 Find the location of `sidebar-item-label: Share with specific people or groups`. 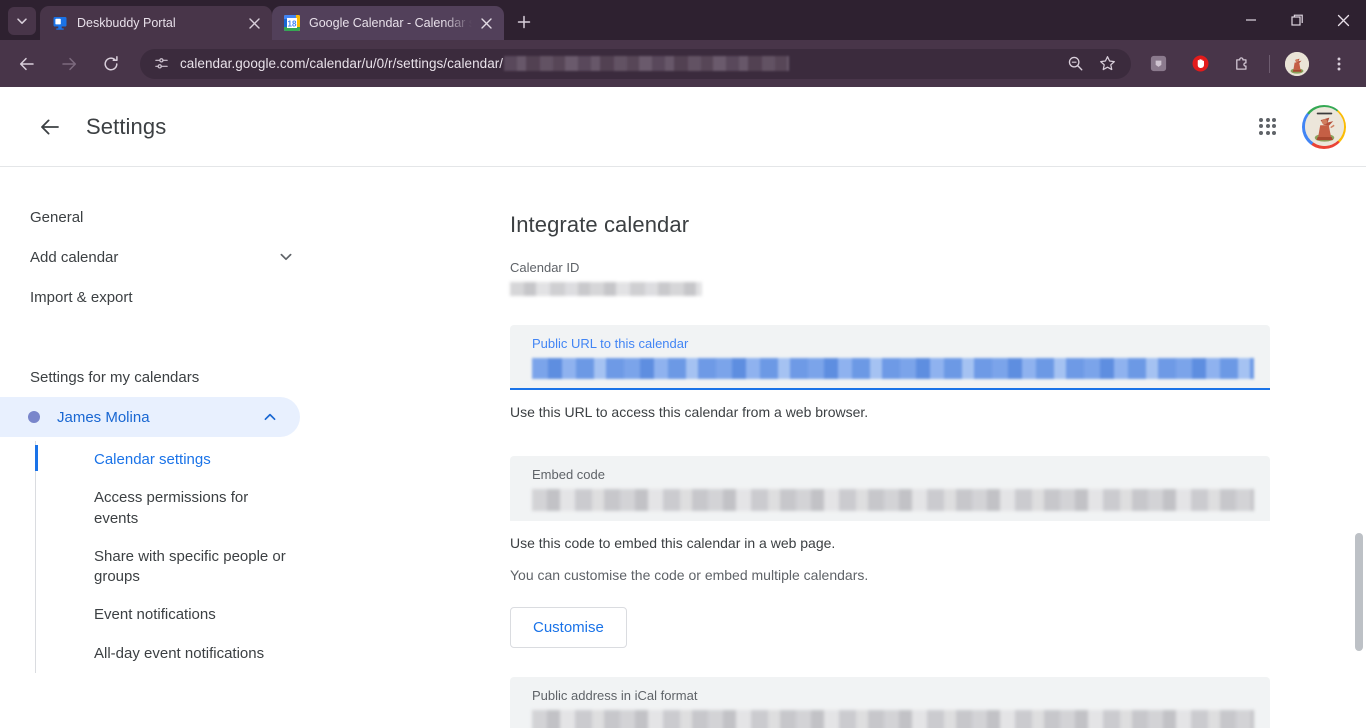

sidebar-item-label: Share with specific people or groups is located at coordinates (190, 566).